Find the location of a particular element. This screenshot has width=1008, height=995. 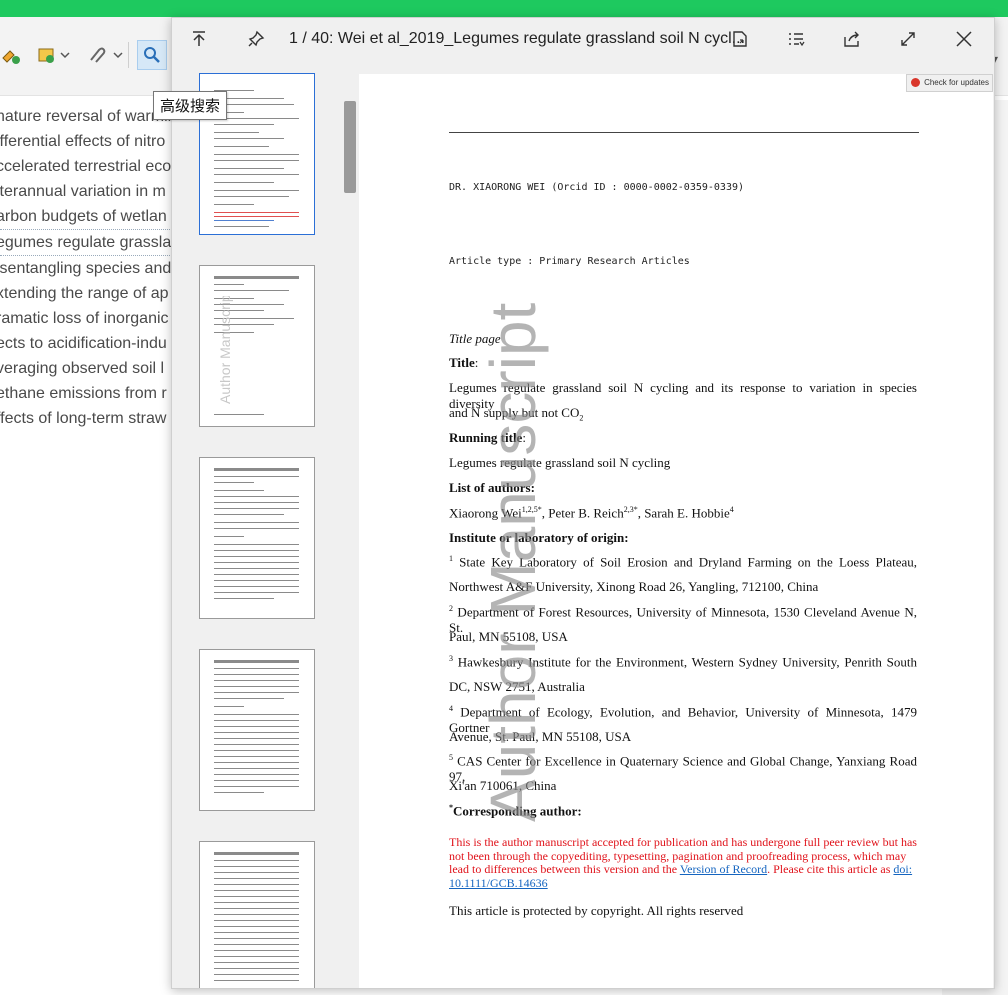

list-item: isentangling species and is located at coordinates (86, 268).